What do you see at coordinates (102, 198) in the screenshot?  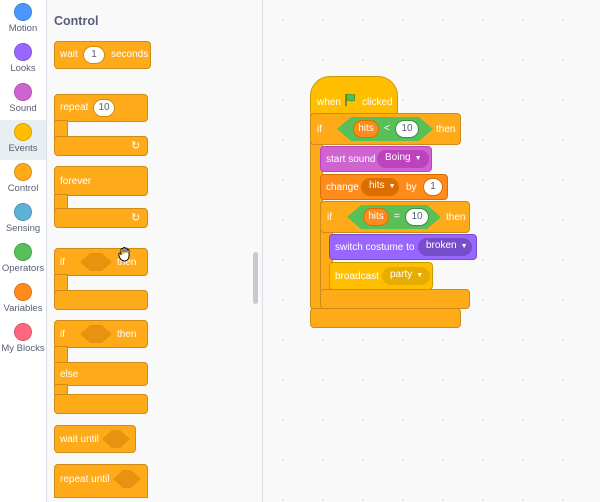 I see `forever-block: forever ↻` at bounding box center [102, 198].